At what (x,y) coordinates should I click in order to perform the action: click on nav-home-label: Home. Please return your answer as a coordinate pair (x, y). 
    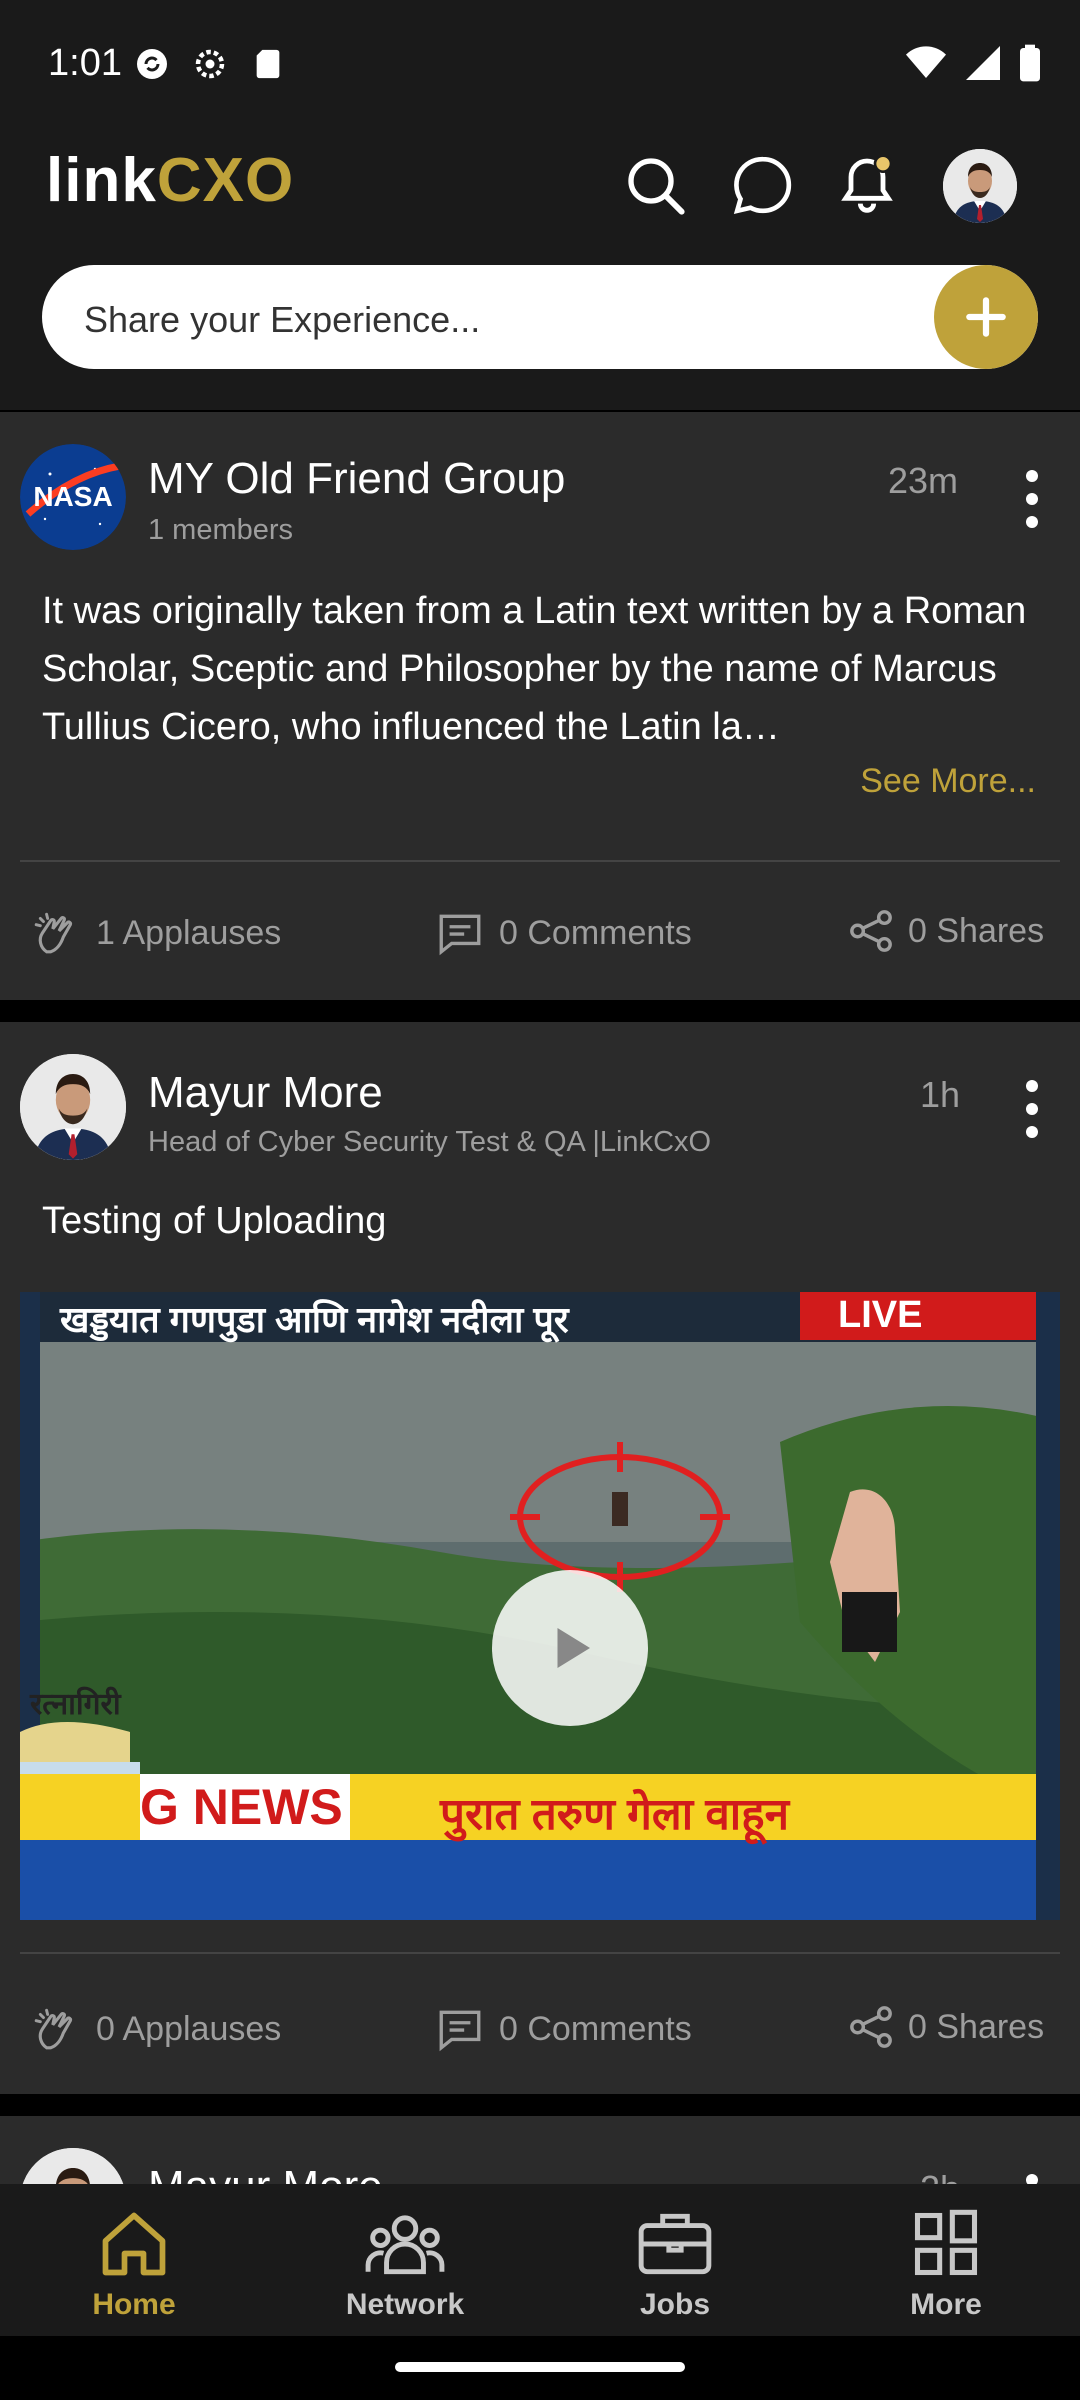
    Looking at the image, I should click on (134, 2304).